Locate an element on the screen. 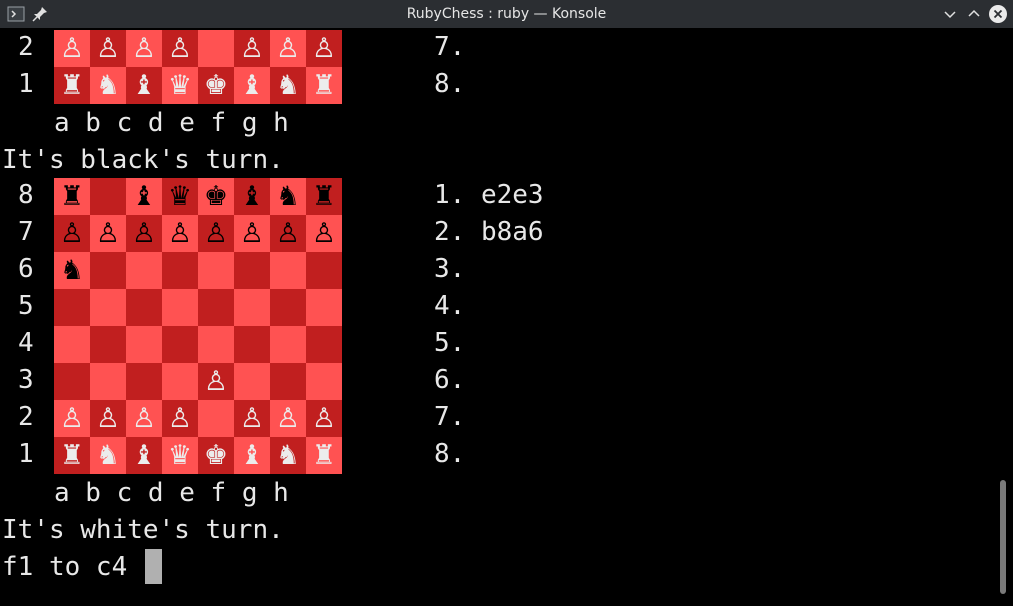 The height and width of the screenshot is (606, 1013). black-king-icon: ♚ is located at coordinates (216, 196).